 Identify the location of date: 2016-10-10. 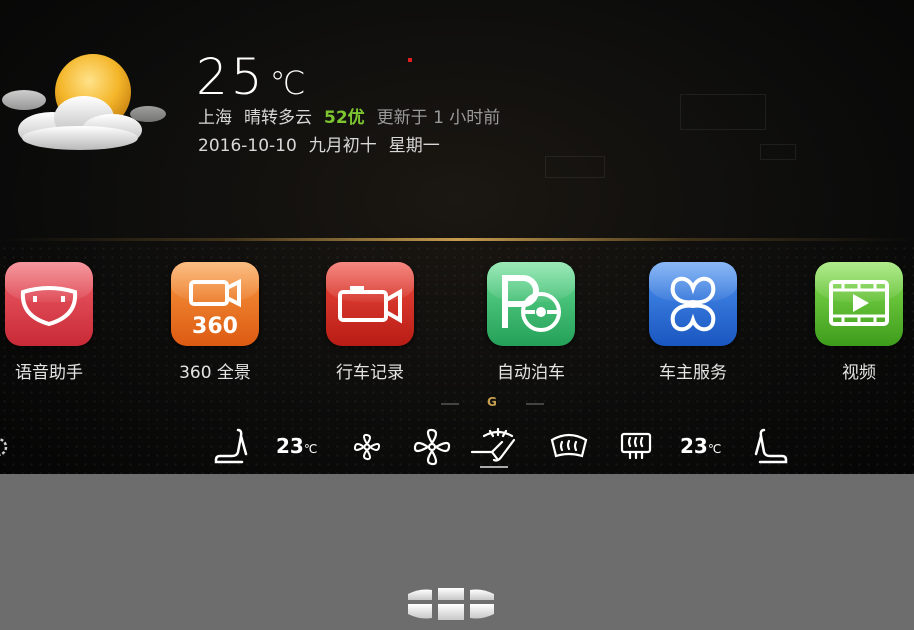
(247, 146).